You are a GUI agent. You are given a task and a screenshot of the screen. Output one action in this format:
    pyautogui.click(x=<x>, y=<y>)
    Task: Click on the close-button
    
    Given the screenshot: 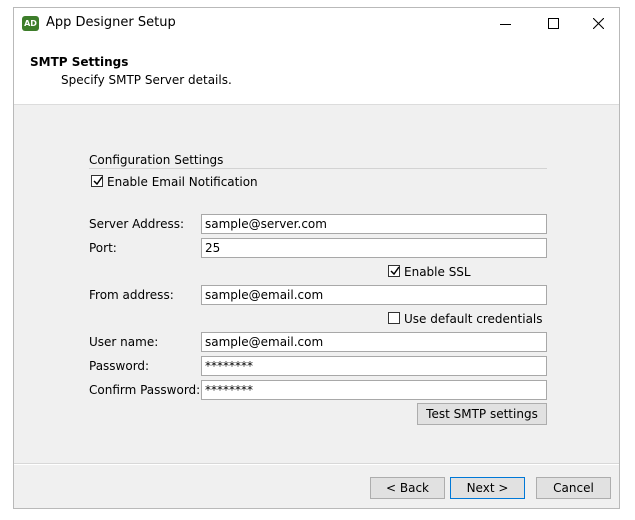 What is the action you would take?
    pyautogui.click(x=599, y=23)
    